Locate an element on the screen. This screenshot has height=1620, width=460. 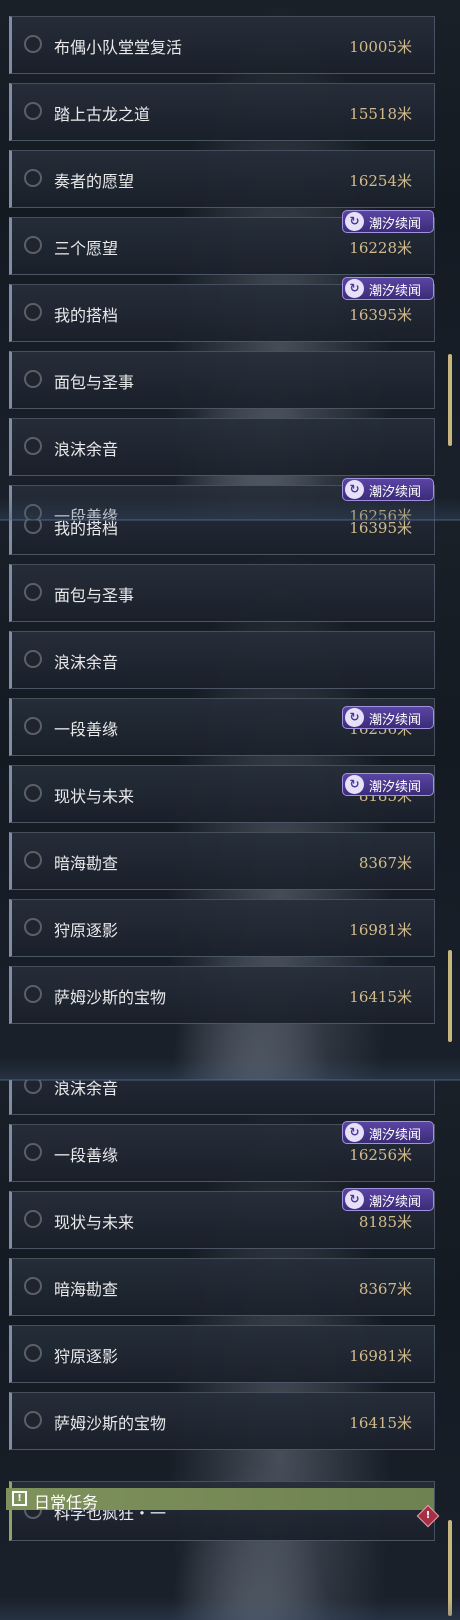
quest-title: 踏上古龙之道 is located at coordinates (102, 114).